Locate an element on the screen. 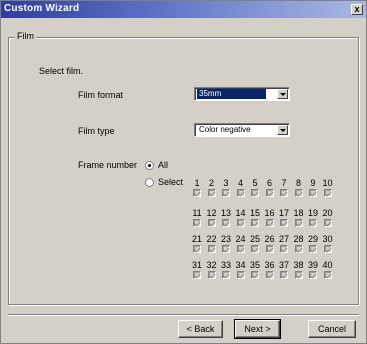 The width and height of the screenshot is (367, 344). frame-number: 8 is located at coordinates (298, 183).